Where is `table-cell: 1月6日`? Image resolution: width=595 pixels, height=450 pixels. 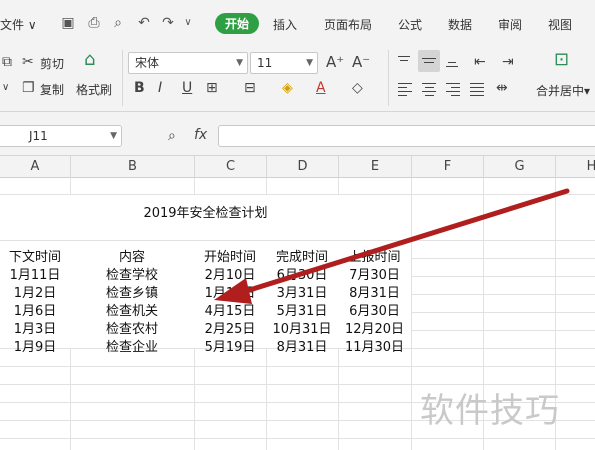
table-cell: 1月6日 is located at coordinates (35, 312).